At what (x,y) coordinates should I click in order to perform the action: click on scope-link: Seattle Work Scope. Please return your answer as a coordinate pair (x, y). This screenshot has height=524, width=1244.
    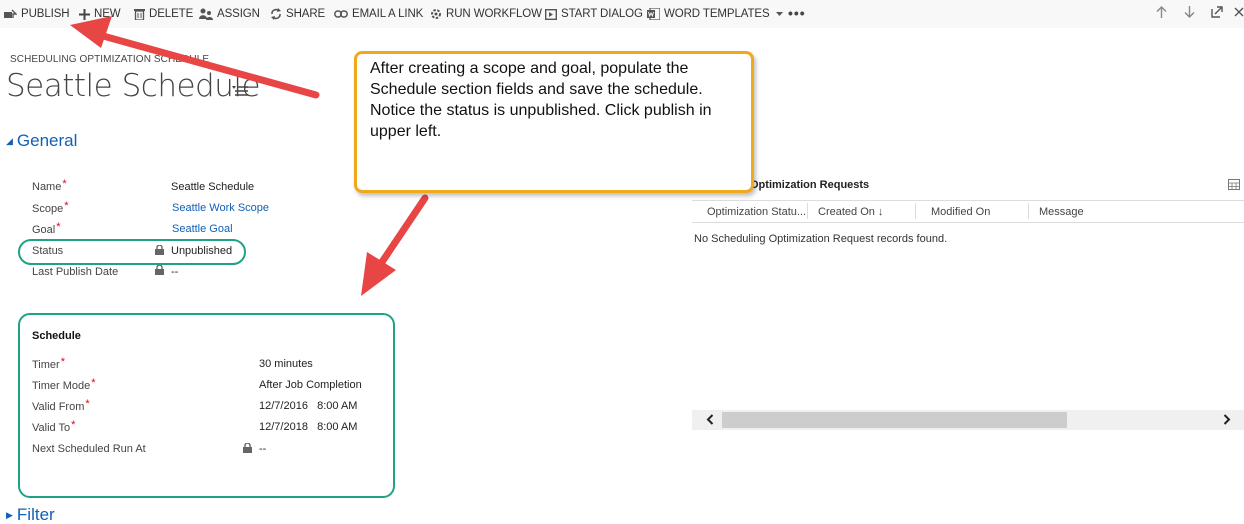
    Looking at the image, I should click on (220, 208).